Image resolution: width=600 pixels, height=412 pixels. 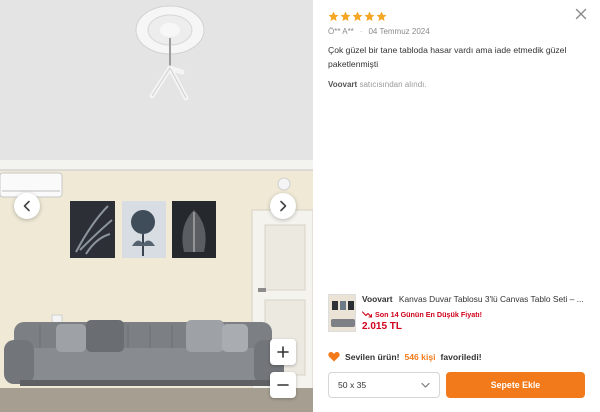 I want to click on chevron-left-icon, so click(x=26, y=206).